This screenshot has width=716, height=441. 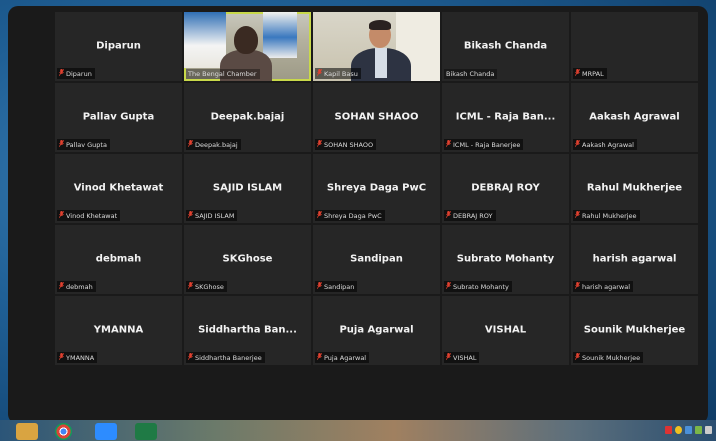 What do you see at coordinates (668, 430) in the screenshot?
I see `tray-alert-icon` at bounding box center [668, 430].